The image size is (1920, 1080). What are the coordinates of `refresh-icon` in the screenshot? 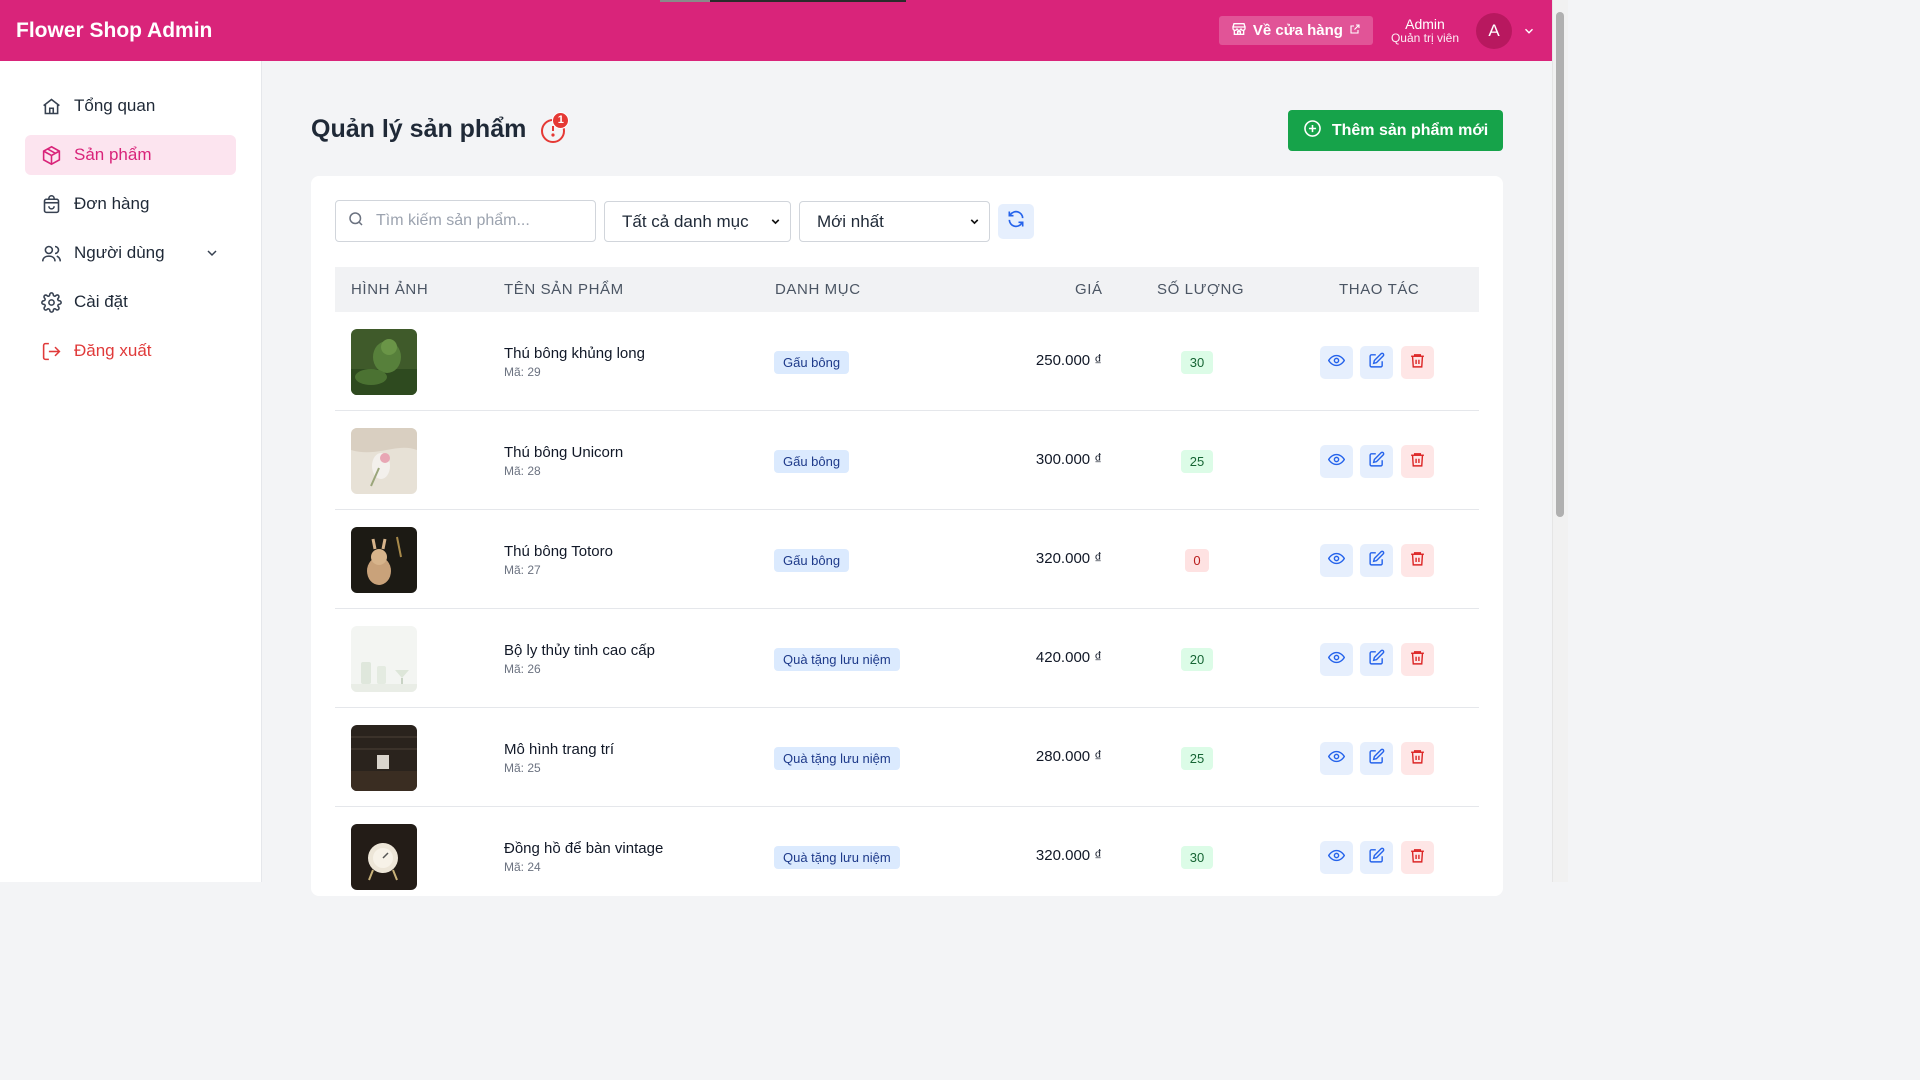 It's located at (1016, 221).